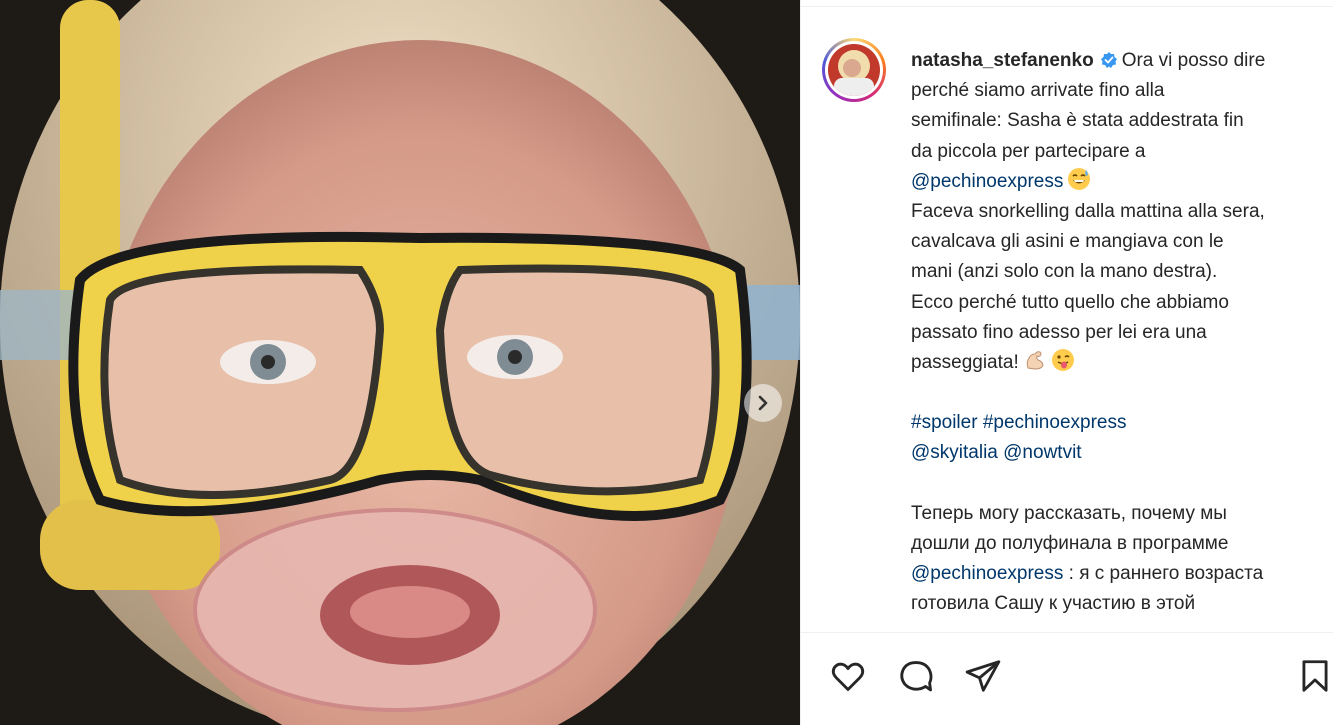  I want to click on caption-line: da piccola per partecipare a, so click(1028, 151).